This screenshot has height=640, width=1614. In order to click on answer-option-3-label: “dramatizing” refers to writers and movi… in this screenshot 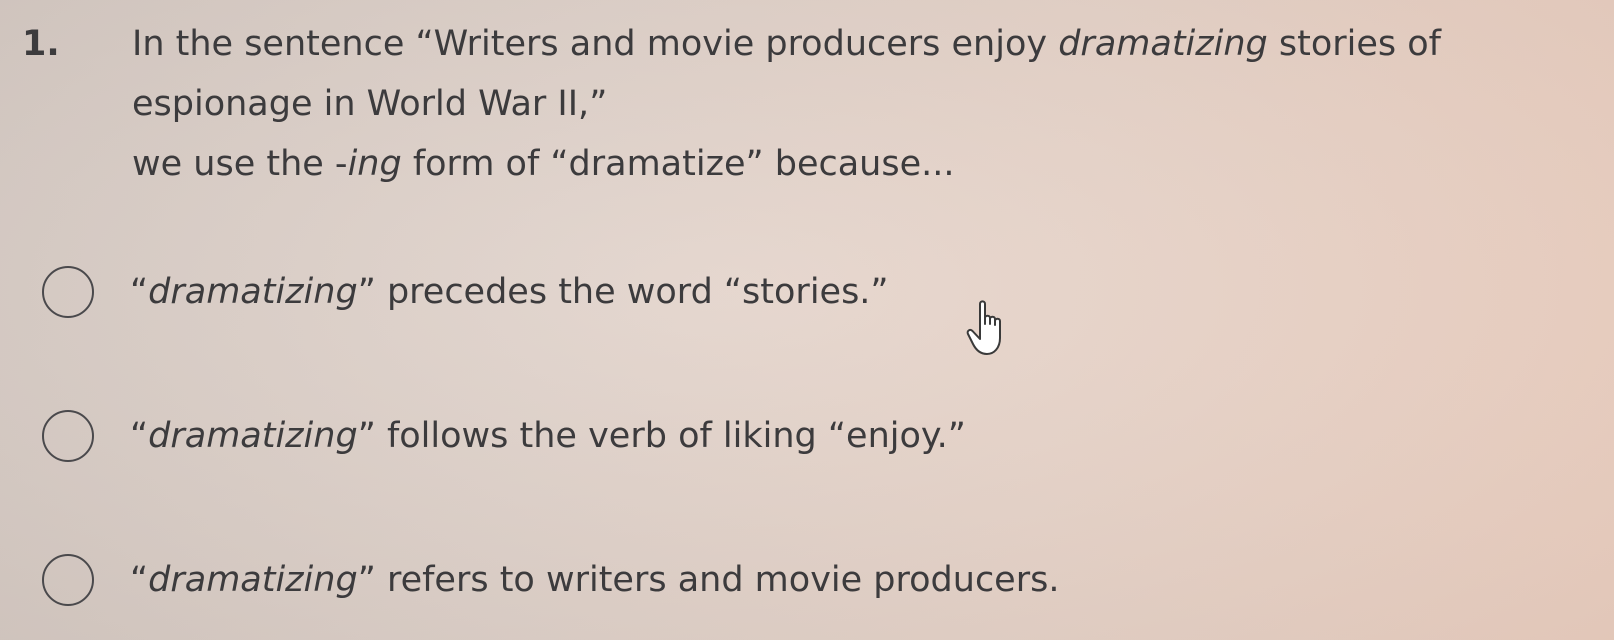, I will do `click(594, 580)`.